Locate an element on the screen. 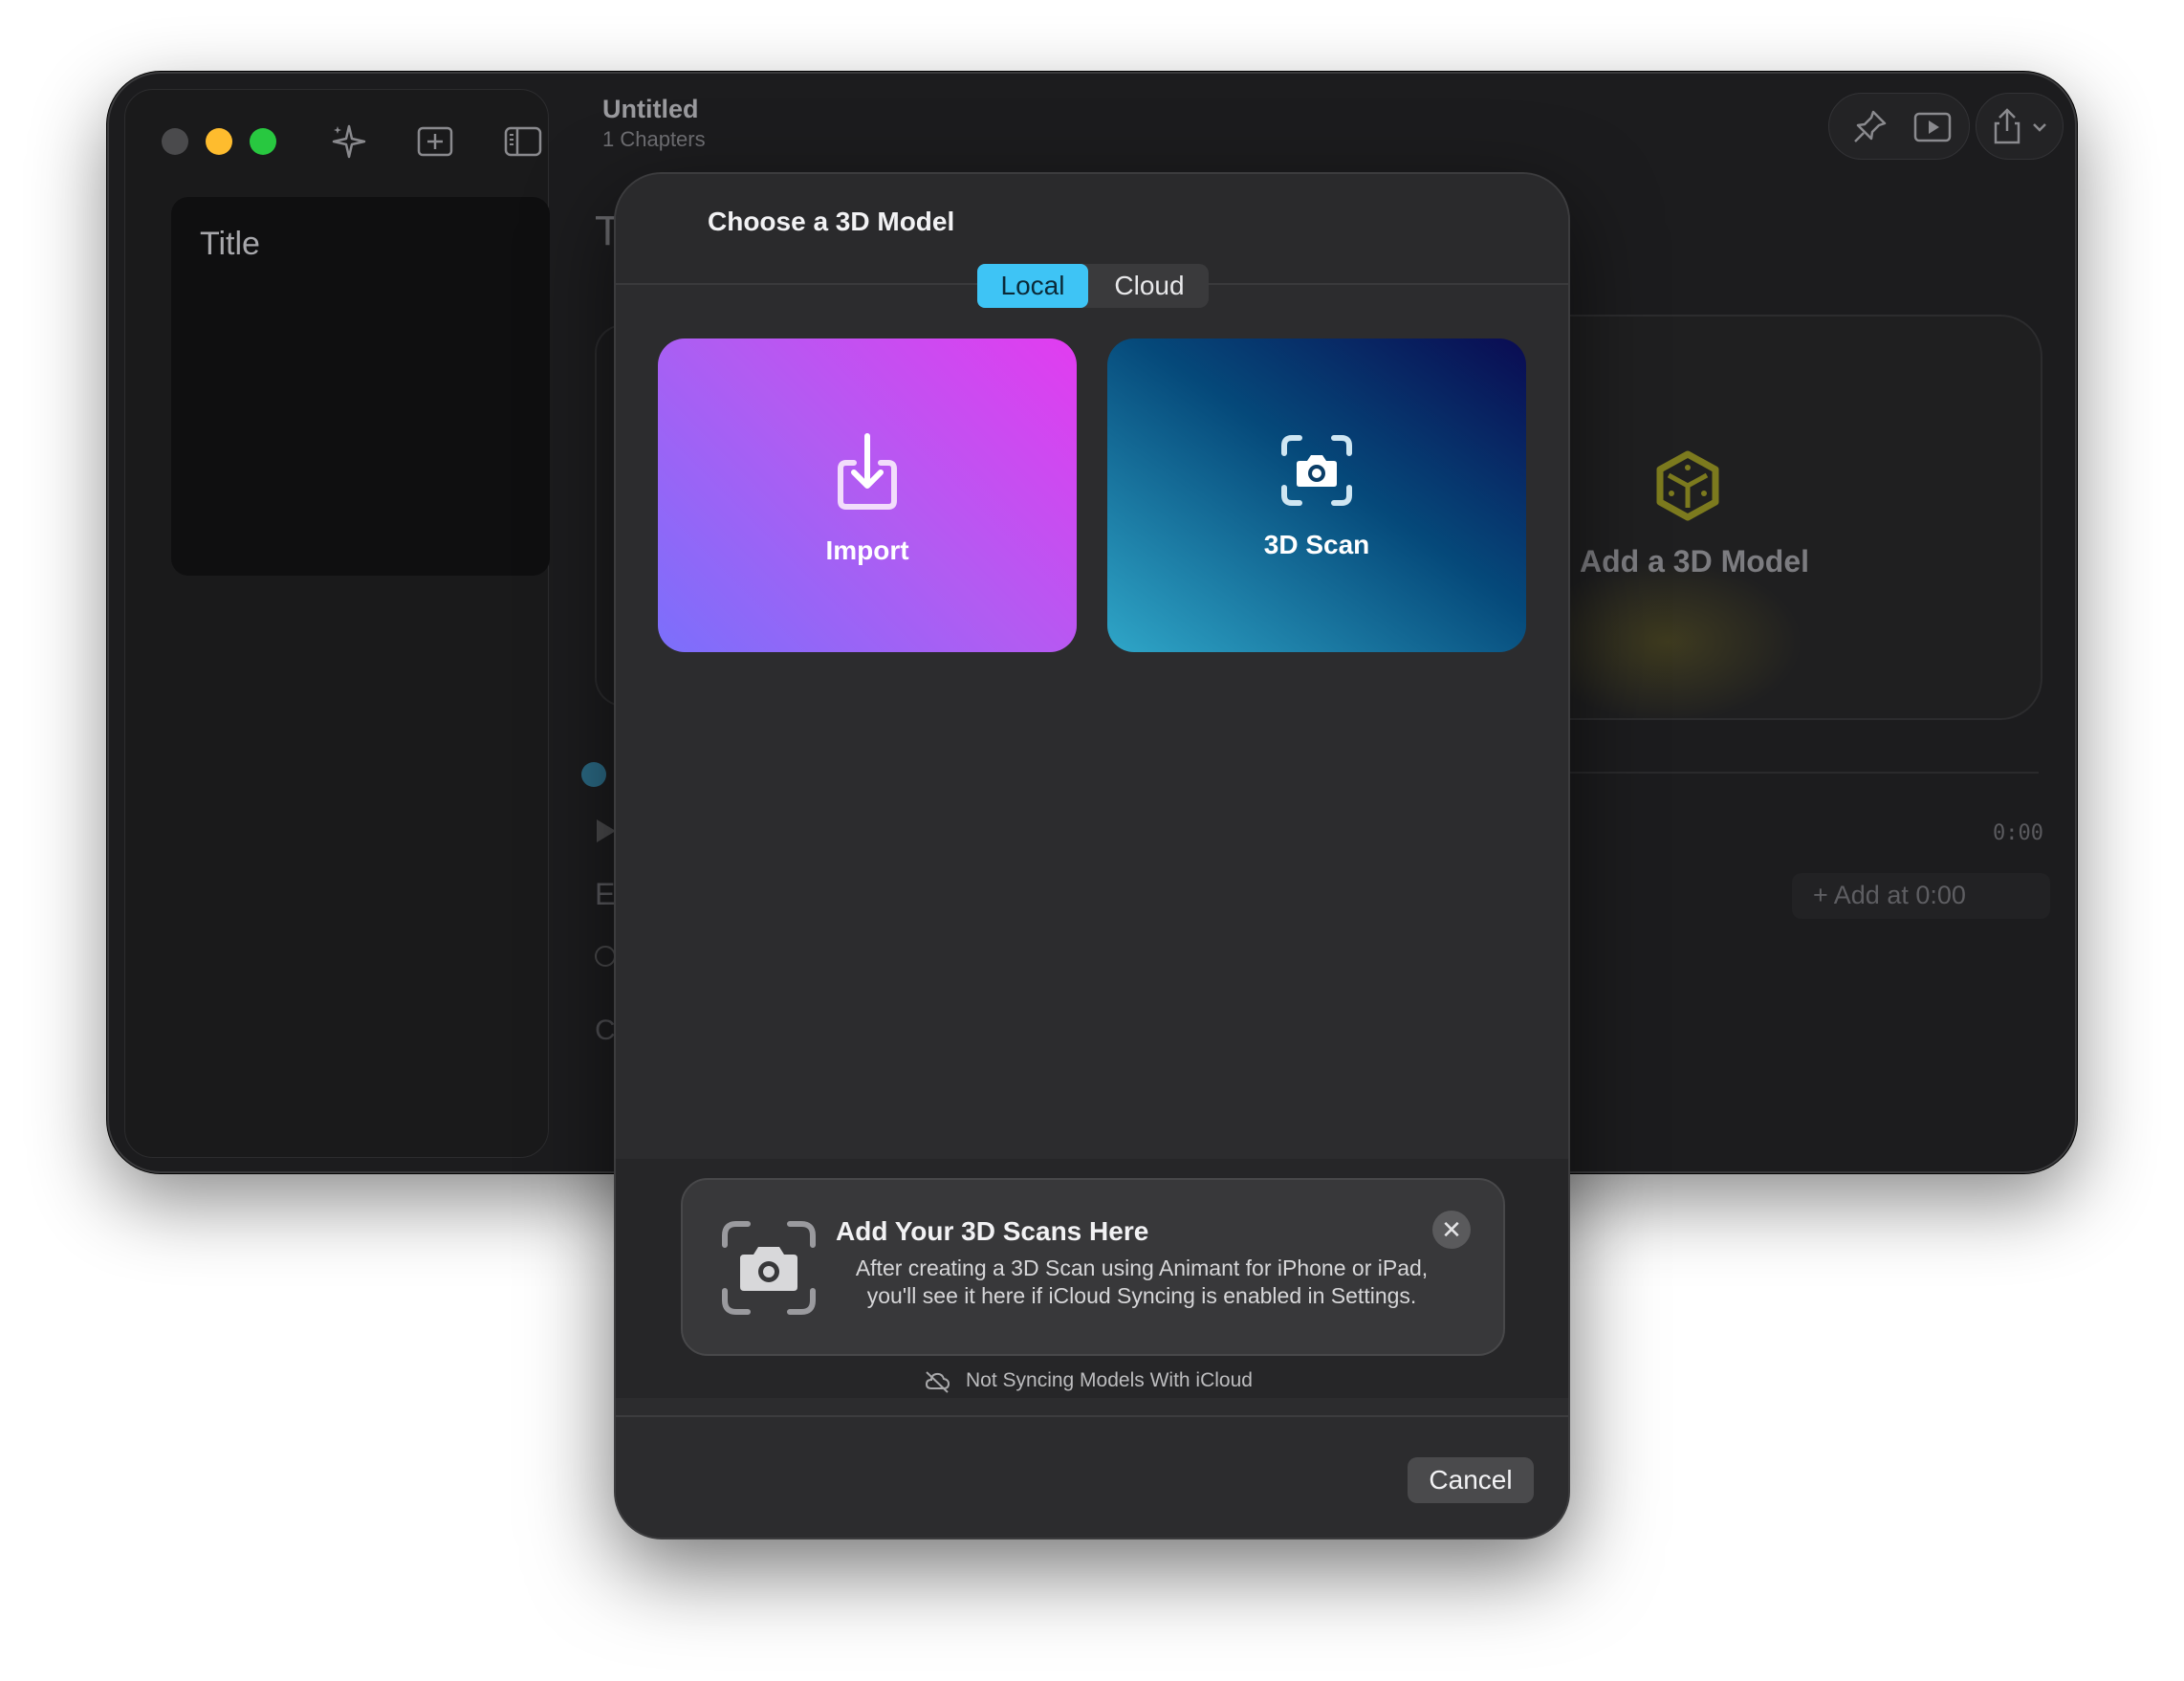 The height and width of the screenshot is (1681, 2184). sidebar-toggle-icon is located at coordinates (523, 141).